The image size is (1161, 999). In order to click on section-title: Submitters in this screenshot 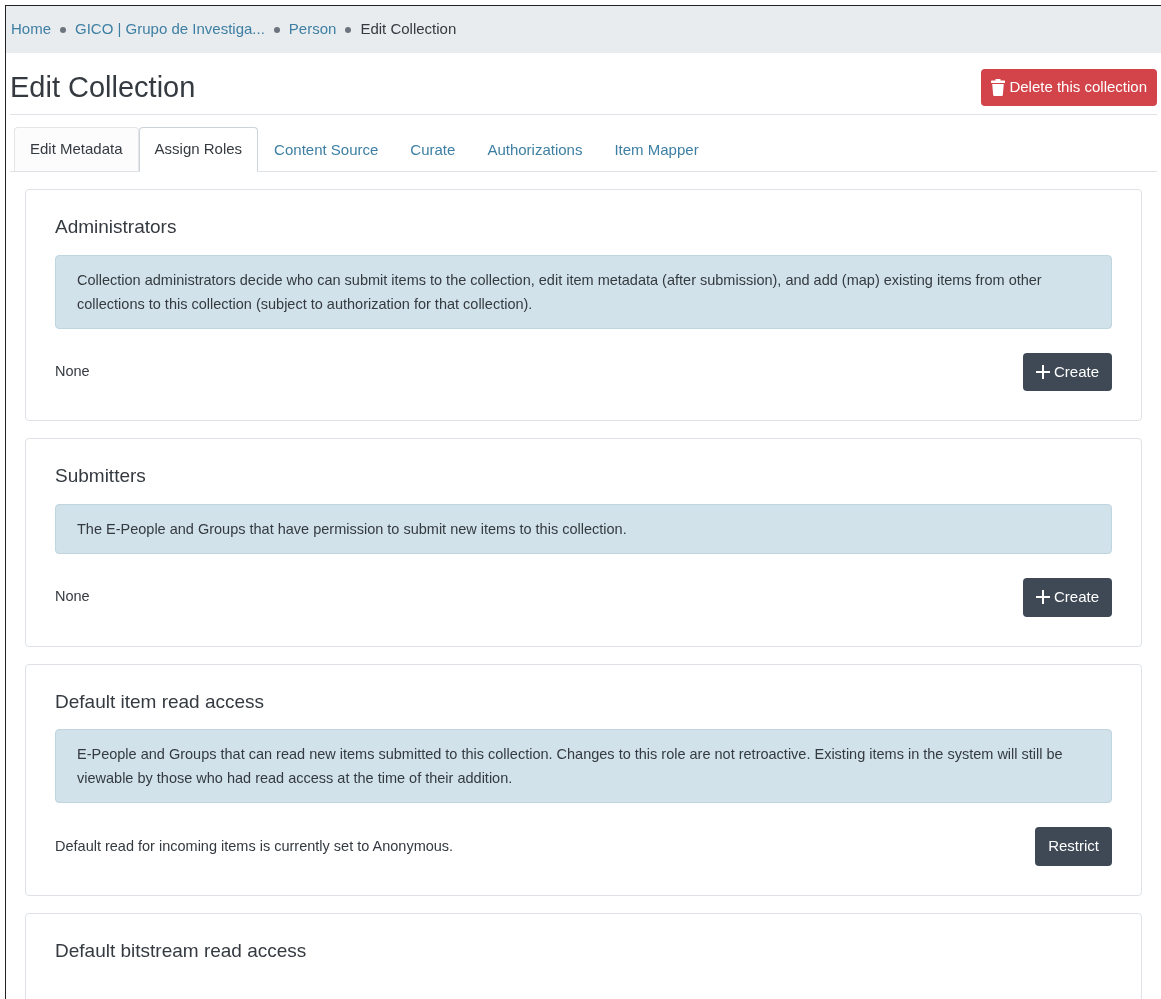, I will do `click(101, 477)`.